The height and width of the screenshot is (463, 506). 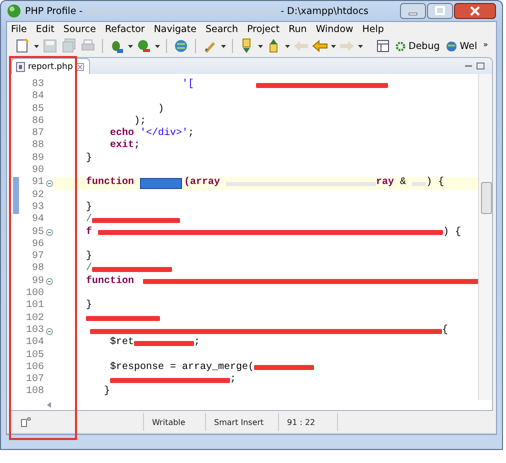 I want to click on code-text: echo, so click(x=122, y=134).